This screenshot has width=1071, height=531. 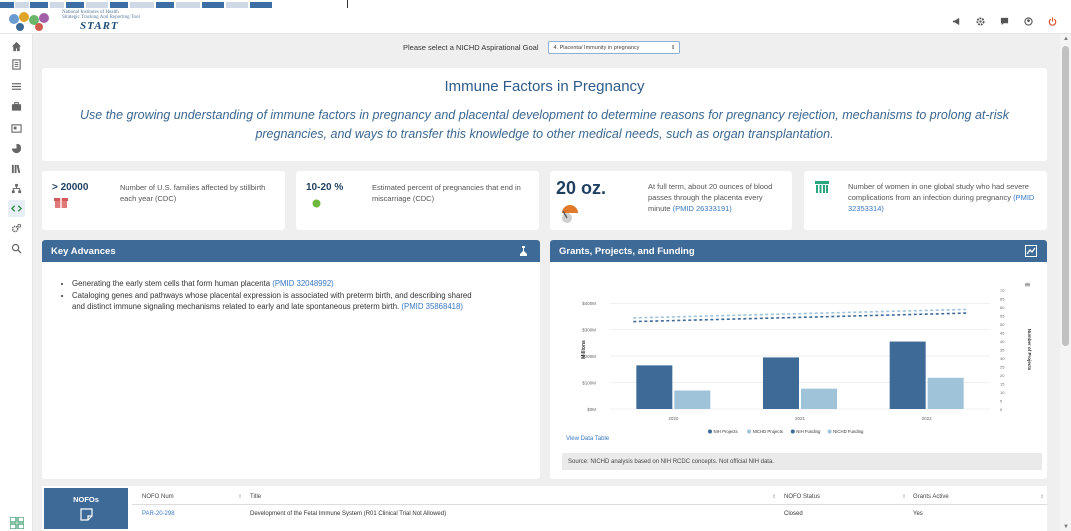 What do you see at coordinates (1002, 384) in the screenshot?
I see `y2-tick-label: 15` at bounding box center [1002, 384].